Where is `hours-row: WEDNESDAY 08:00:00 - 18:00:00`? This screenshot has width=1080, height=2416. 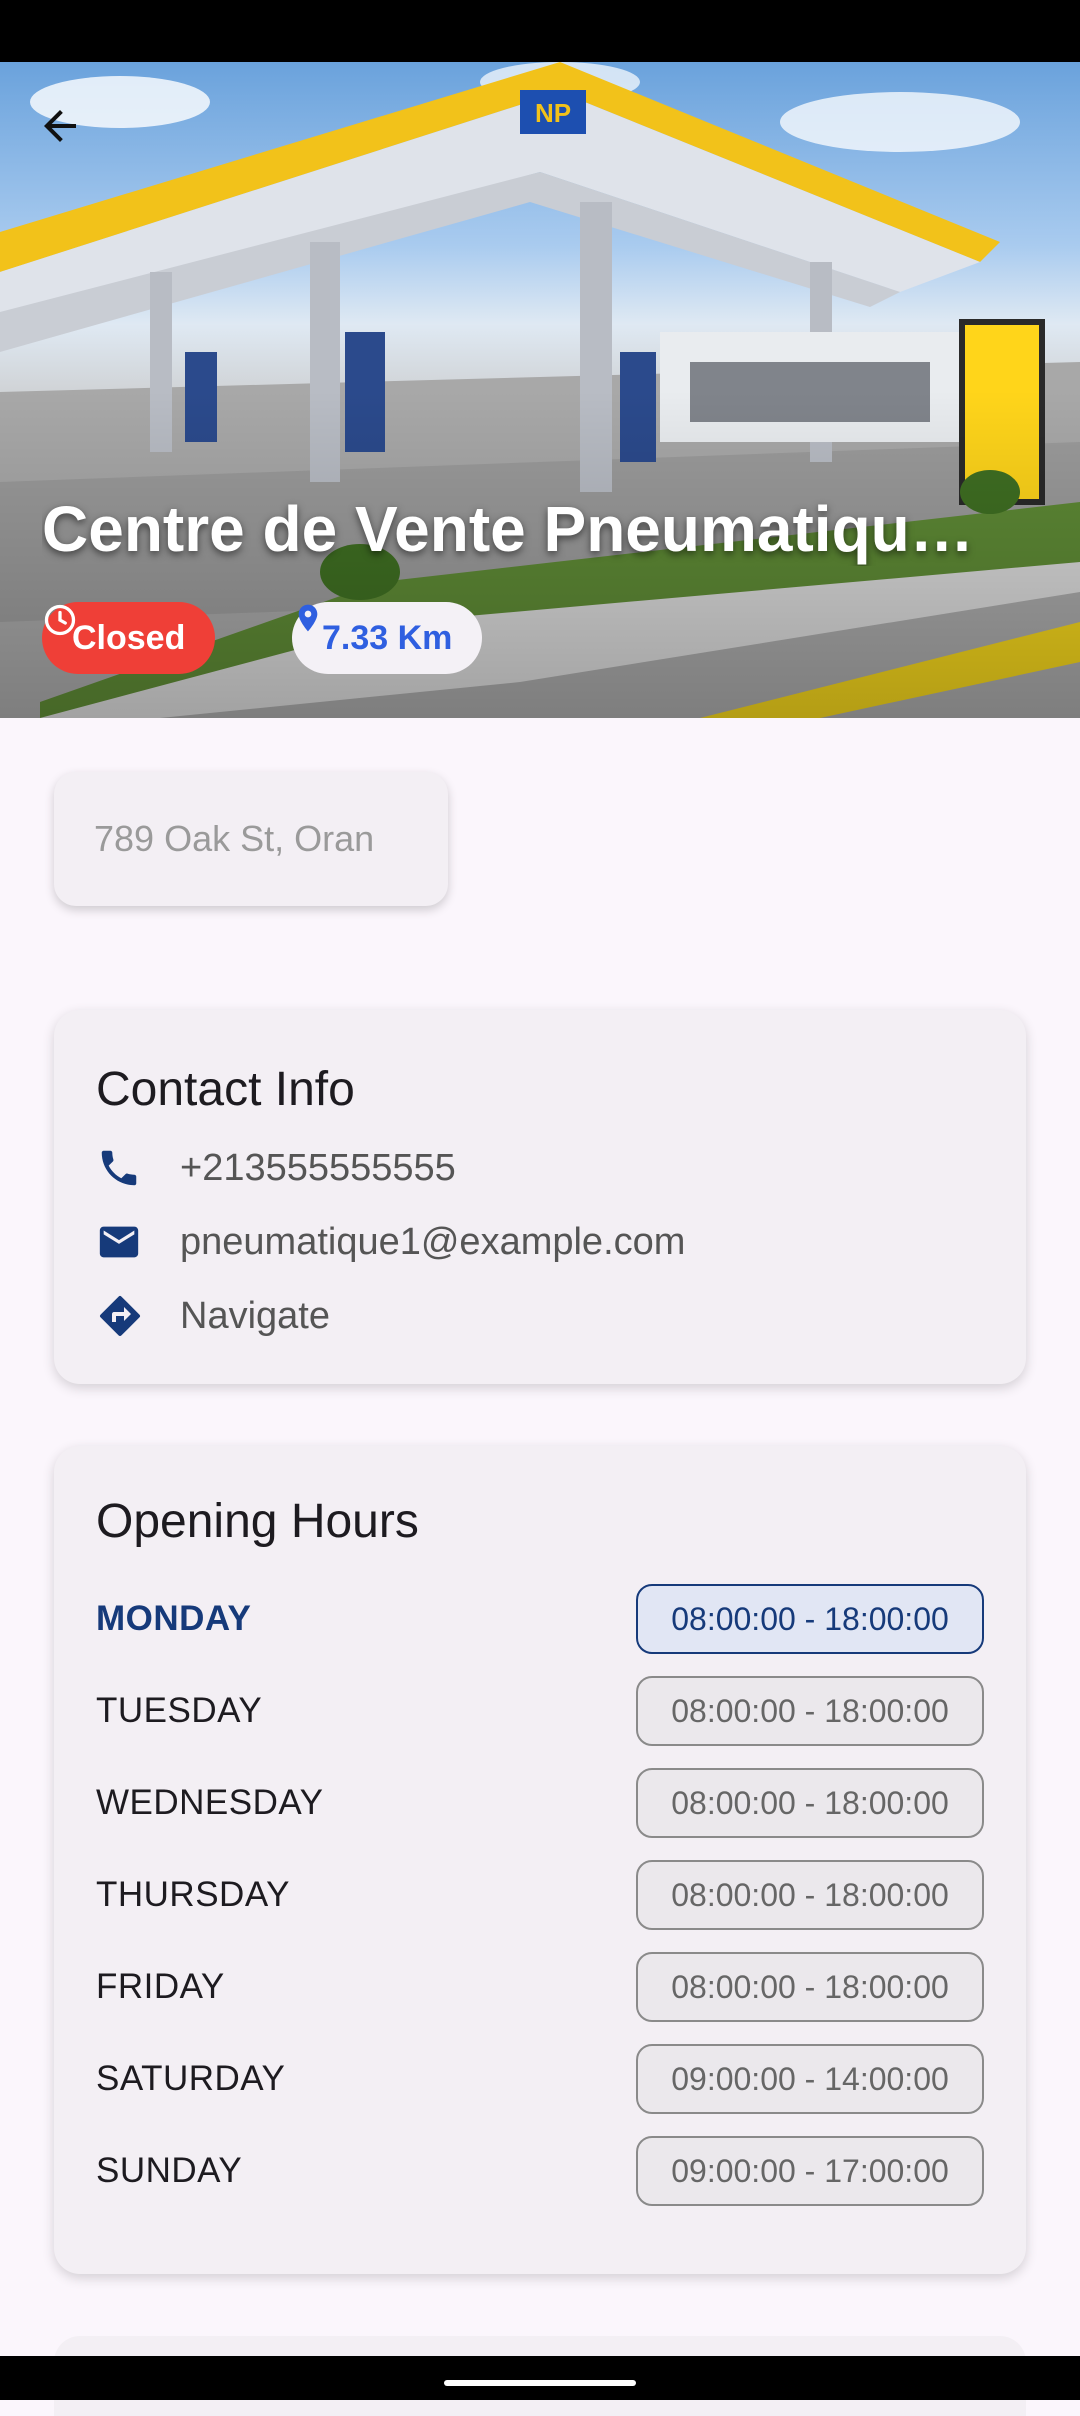 hours-row: WEDNESDAY 08:00:00 - 18:00:00 is located at coordinates (540, 1803).